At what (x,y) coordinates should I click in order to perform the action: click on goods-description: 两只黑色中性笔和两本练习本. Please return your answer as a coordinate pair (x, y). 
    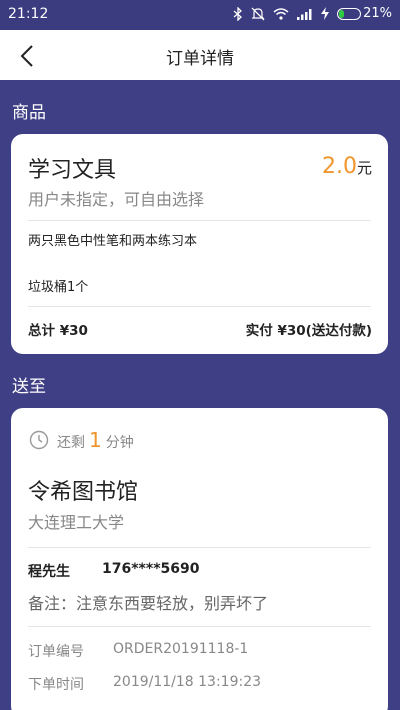
    Looking at the image, I should click on (113, 241).